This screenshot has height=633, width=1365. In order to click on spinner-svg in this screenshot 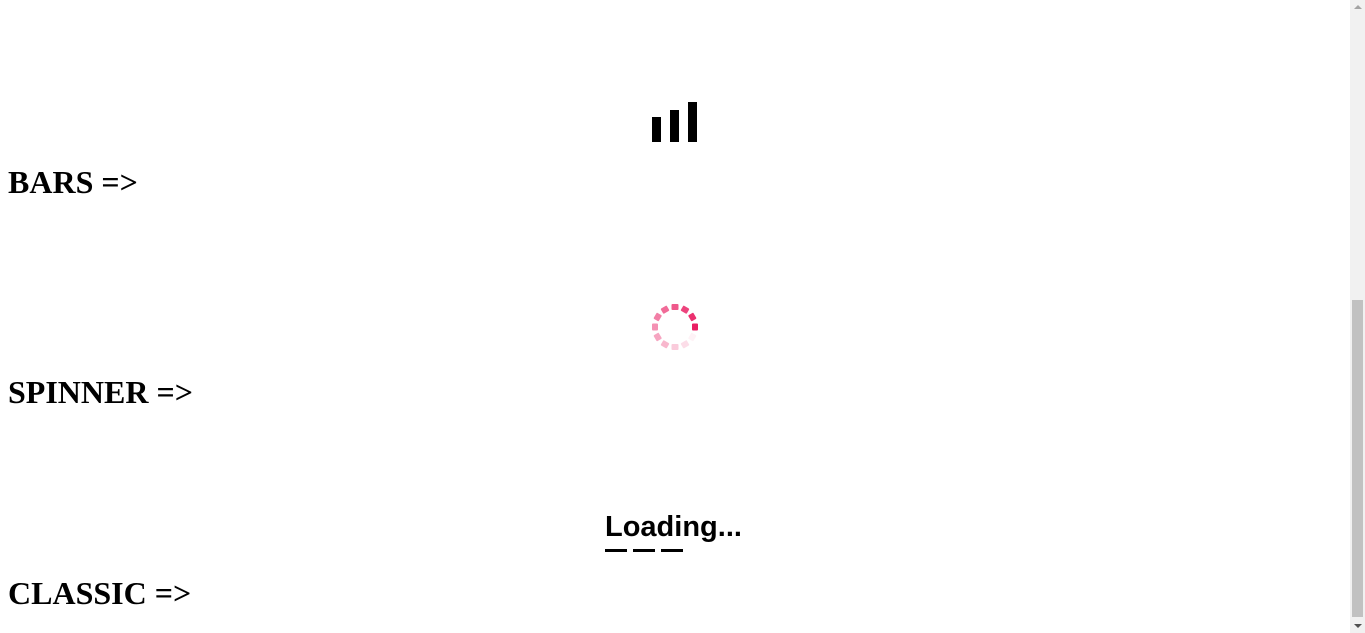, I will do `click(675, 327)`.